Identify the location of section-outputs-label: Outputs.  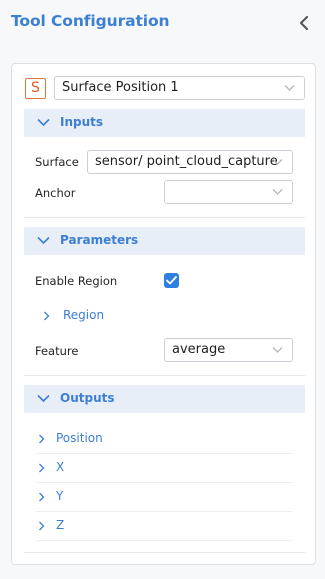
(87, 398).